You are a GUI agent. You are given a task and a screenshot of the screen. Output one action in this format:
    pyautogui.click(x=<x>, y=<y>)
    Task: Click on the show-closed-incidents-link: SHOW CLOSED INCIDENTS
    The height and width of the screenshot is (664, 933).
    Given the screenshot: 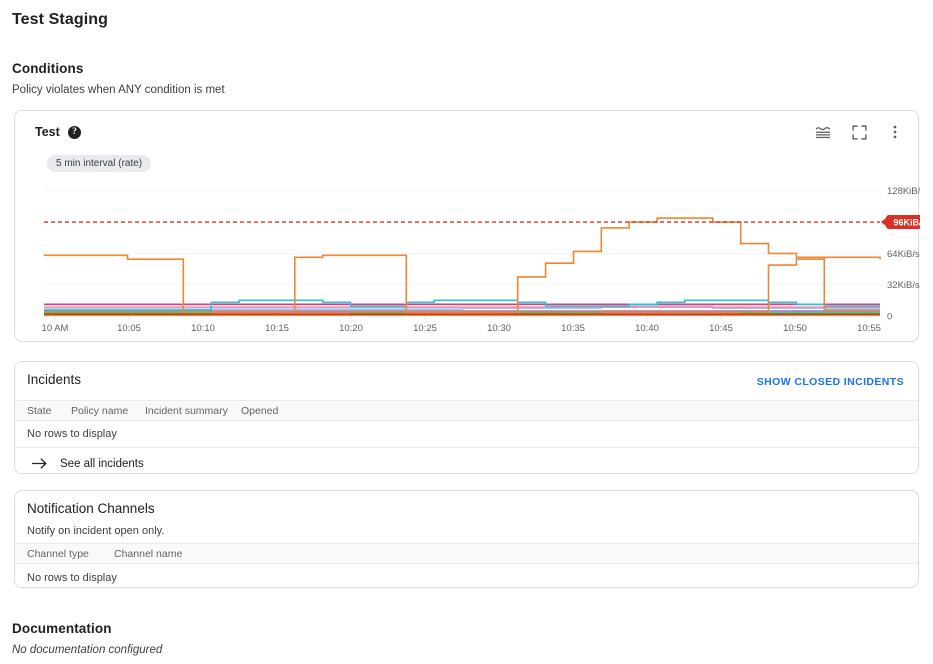 What is the action you would take?
    pyautogui.click(x=830, y=382)
    